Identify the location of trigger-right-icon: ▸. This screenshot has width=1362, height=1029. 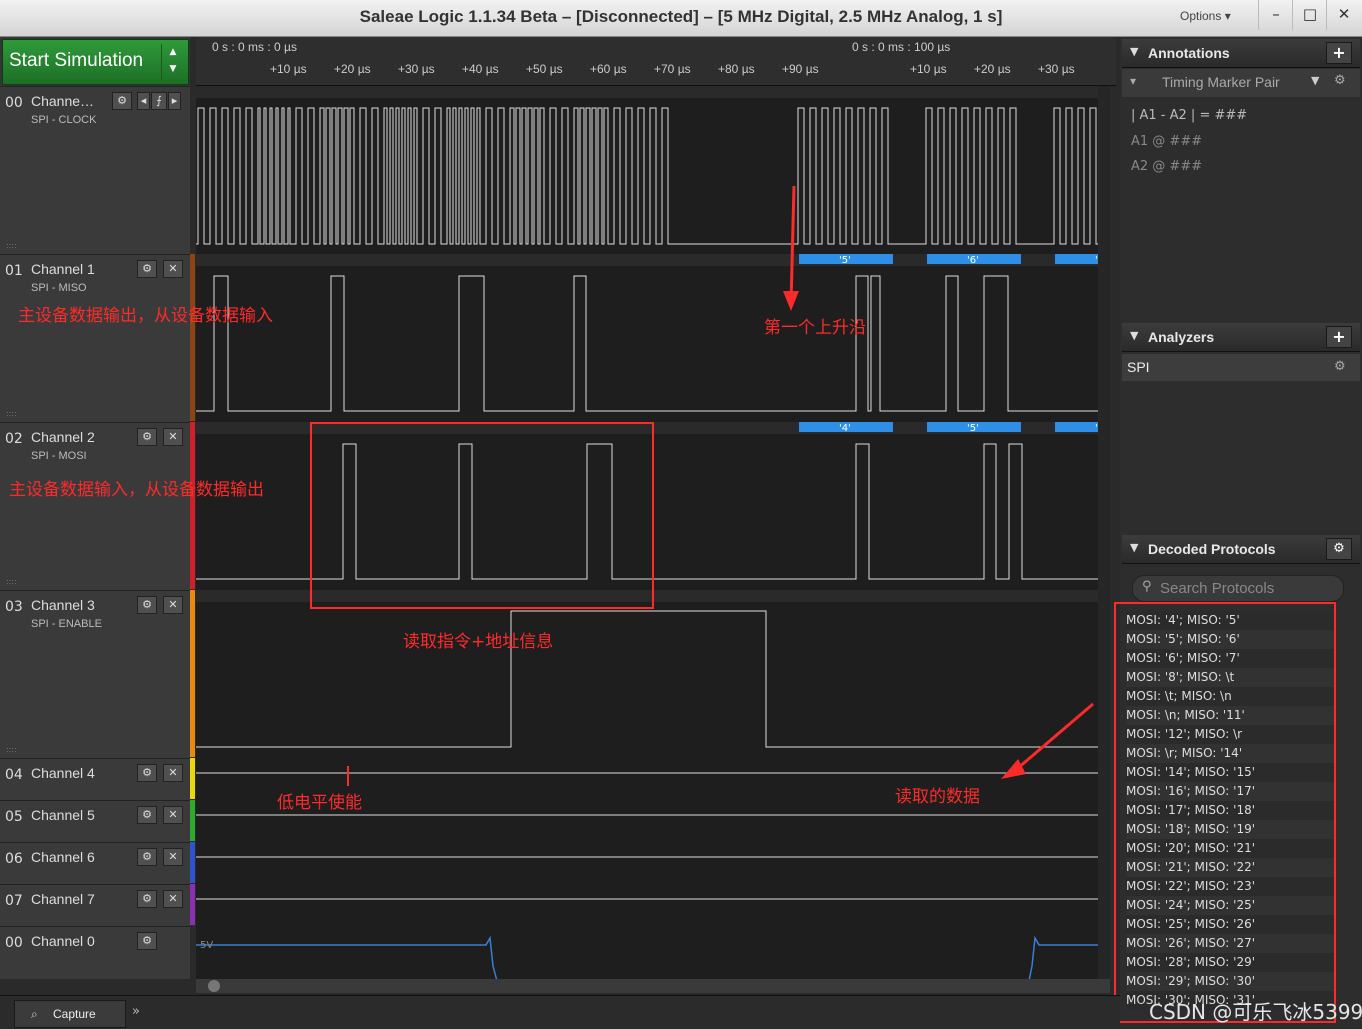
(174, 101).